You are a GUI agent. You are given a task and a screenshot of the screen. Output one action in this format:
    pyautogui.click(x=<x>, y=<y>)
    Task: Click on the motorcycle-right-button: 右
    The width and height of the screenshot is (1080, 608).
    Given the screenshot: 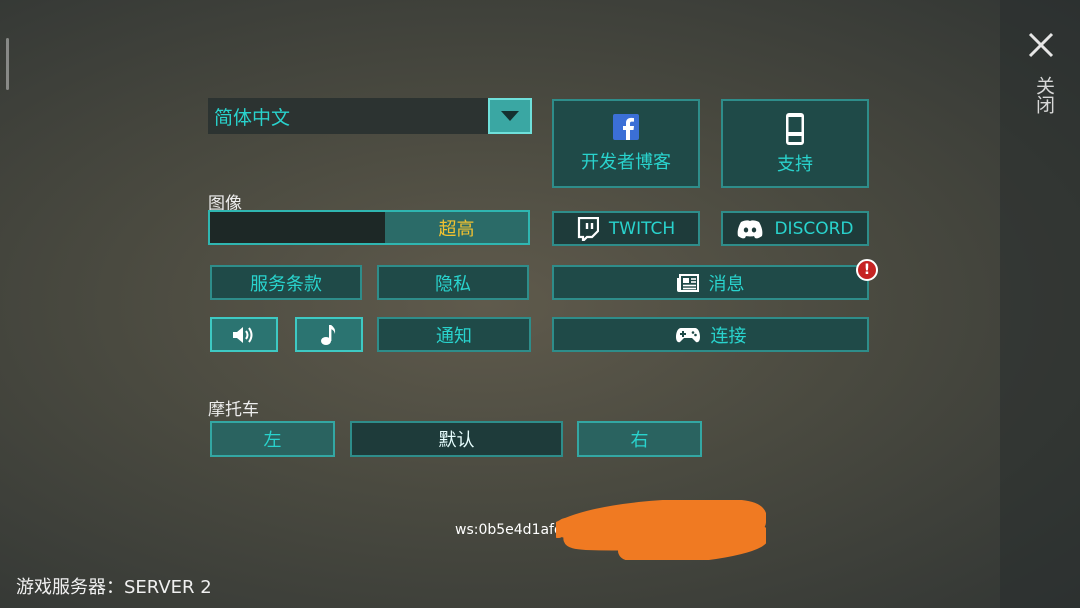 What is the action you would take?
    pyautogui.click(x=639, y=439)
    